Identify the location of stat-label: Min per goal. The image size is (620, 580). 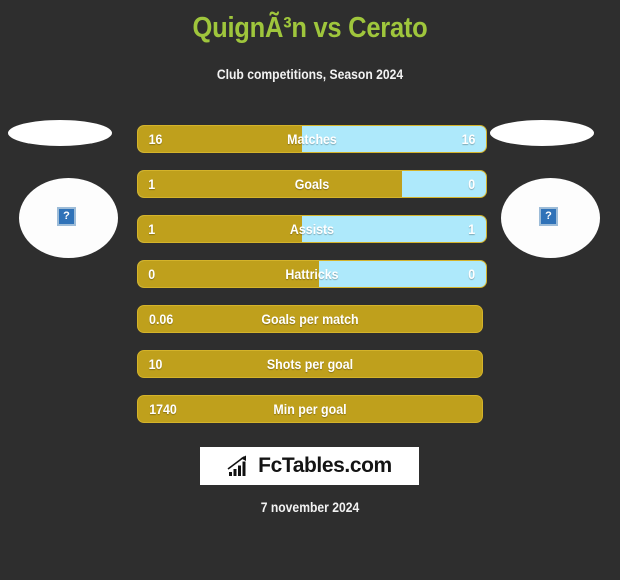
(310, 409).